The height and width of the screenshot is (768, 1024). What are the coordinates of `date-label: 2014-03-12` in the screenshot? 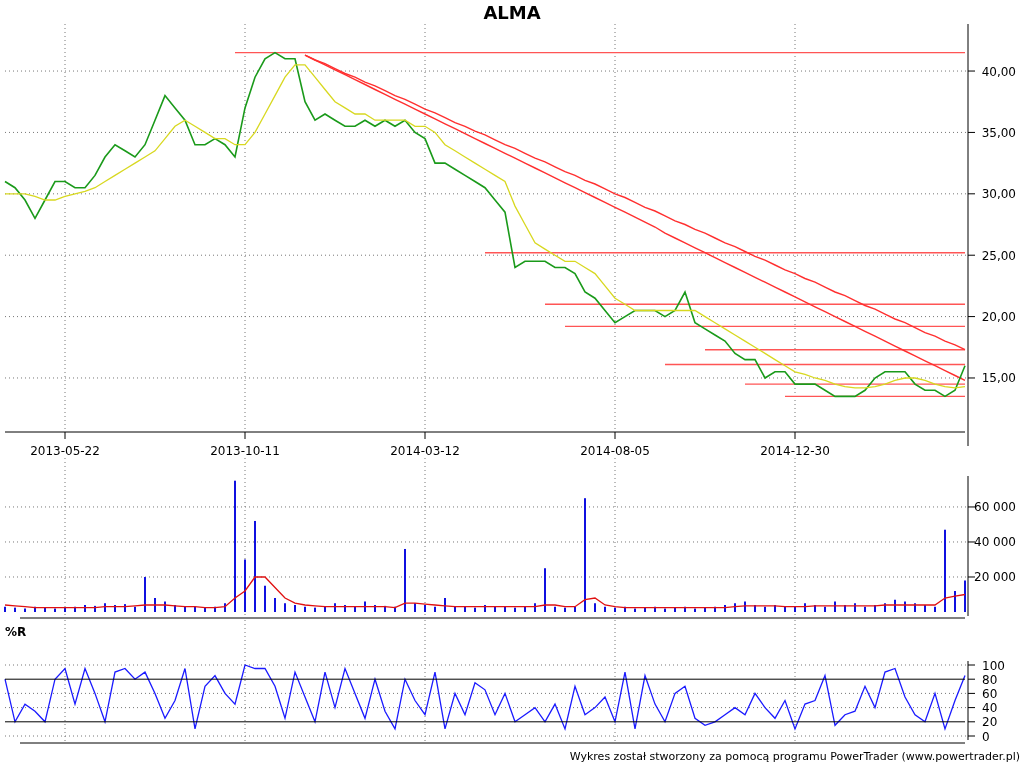 It's located at (425, 451).